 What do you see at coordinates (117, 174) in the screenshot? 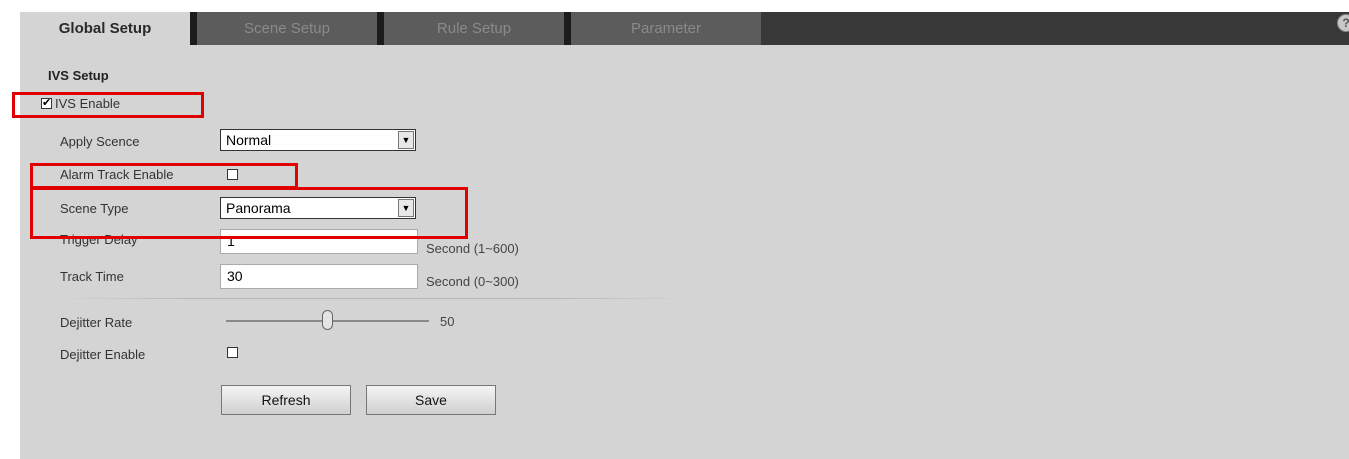
I see `alarm-track-enable-label: Alarm Track Enable` at bounding box center [117, 174].